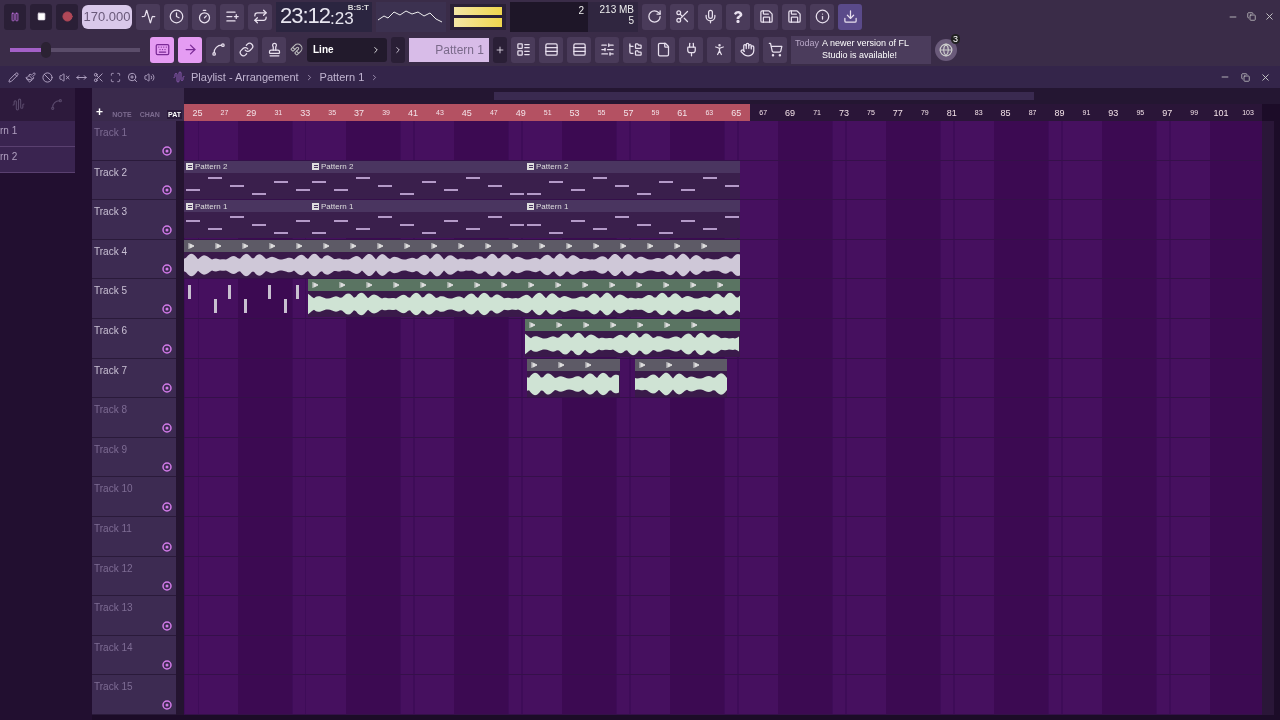  Describe the element at coordinates (579, 49) in the screenshot. I see `channel-rack-button` at that location.